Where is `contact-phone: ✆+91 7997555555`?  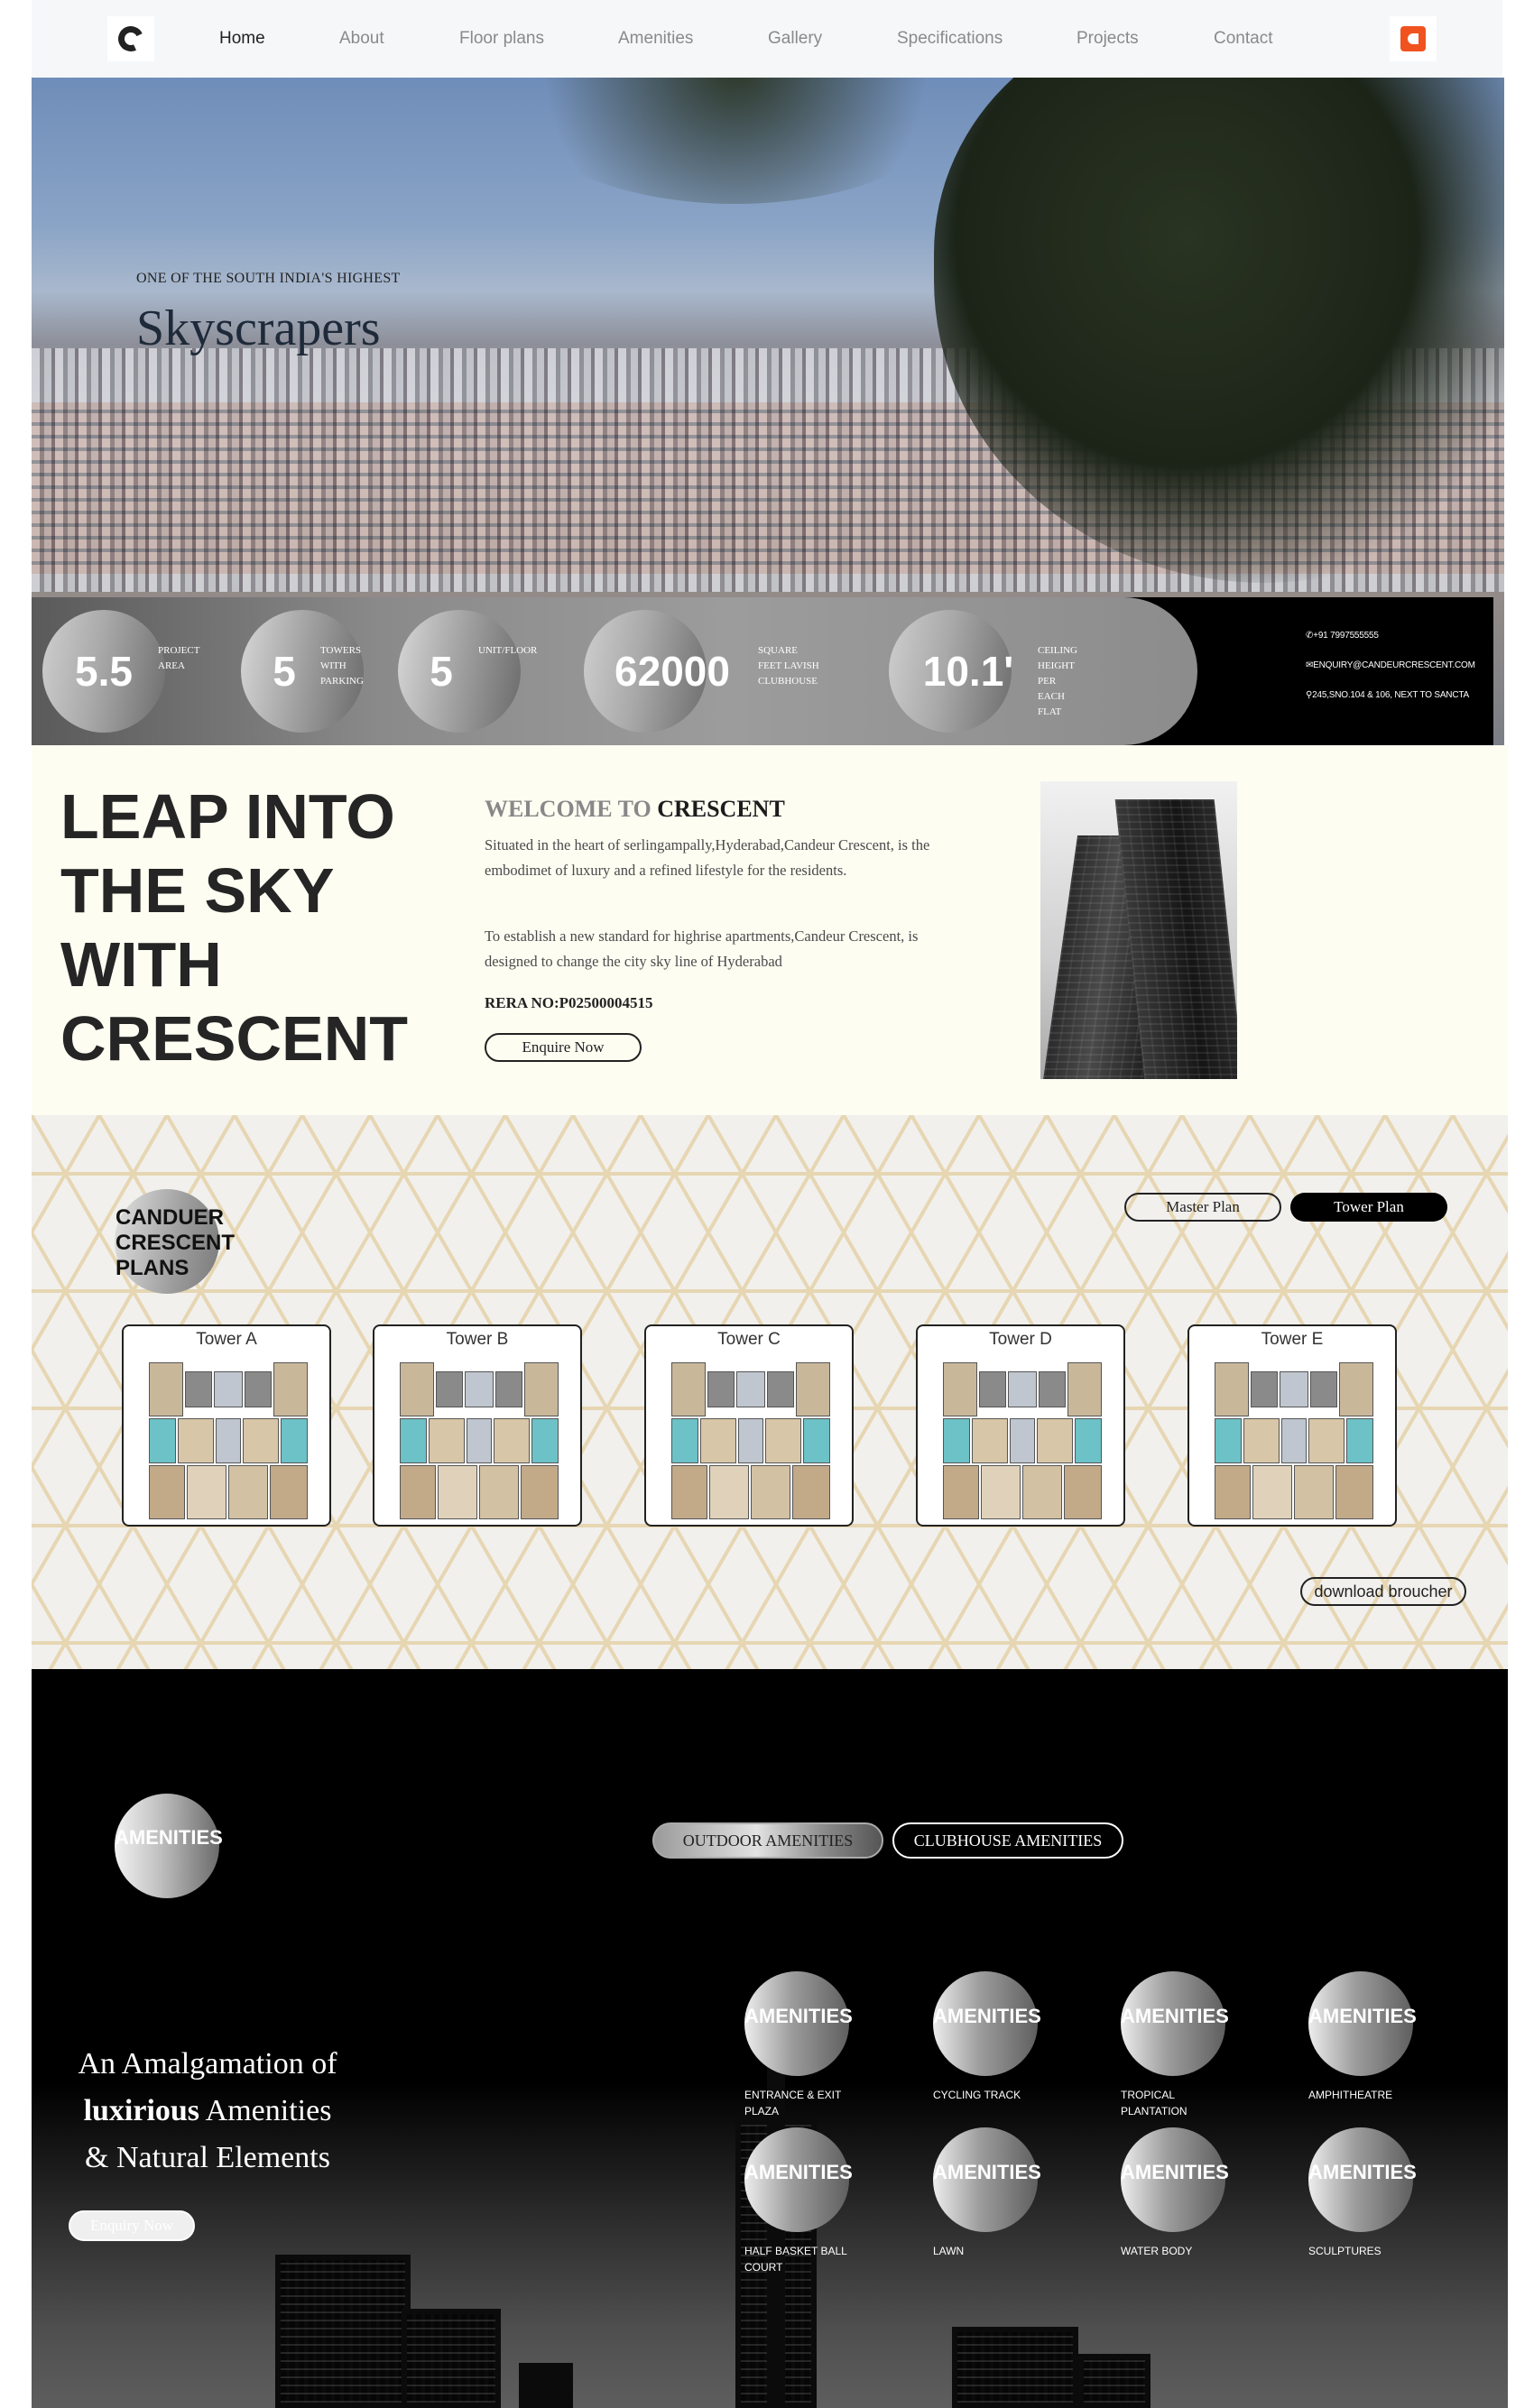 contact-phone: ✆+91 7997555555 is located at coordinates (1342, 636).